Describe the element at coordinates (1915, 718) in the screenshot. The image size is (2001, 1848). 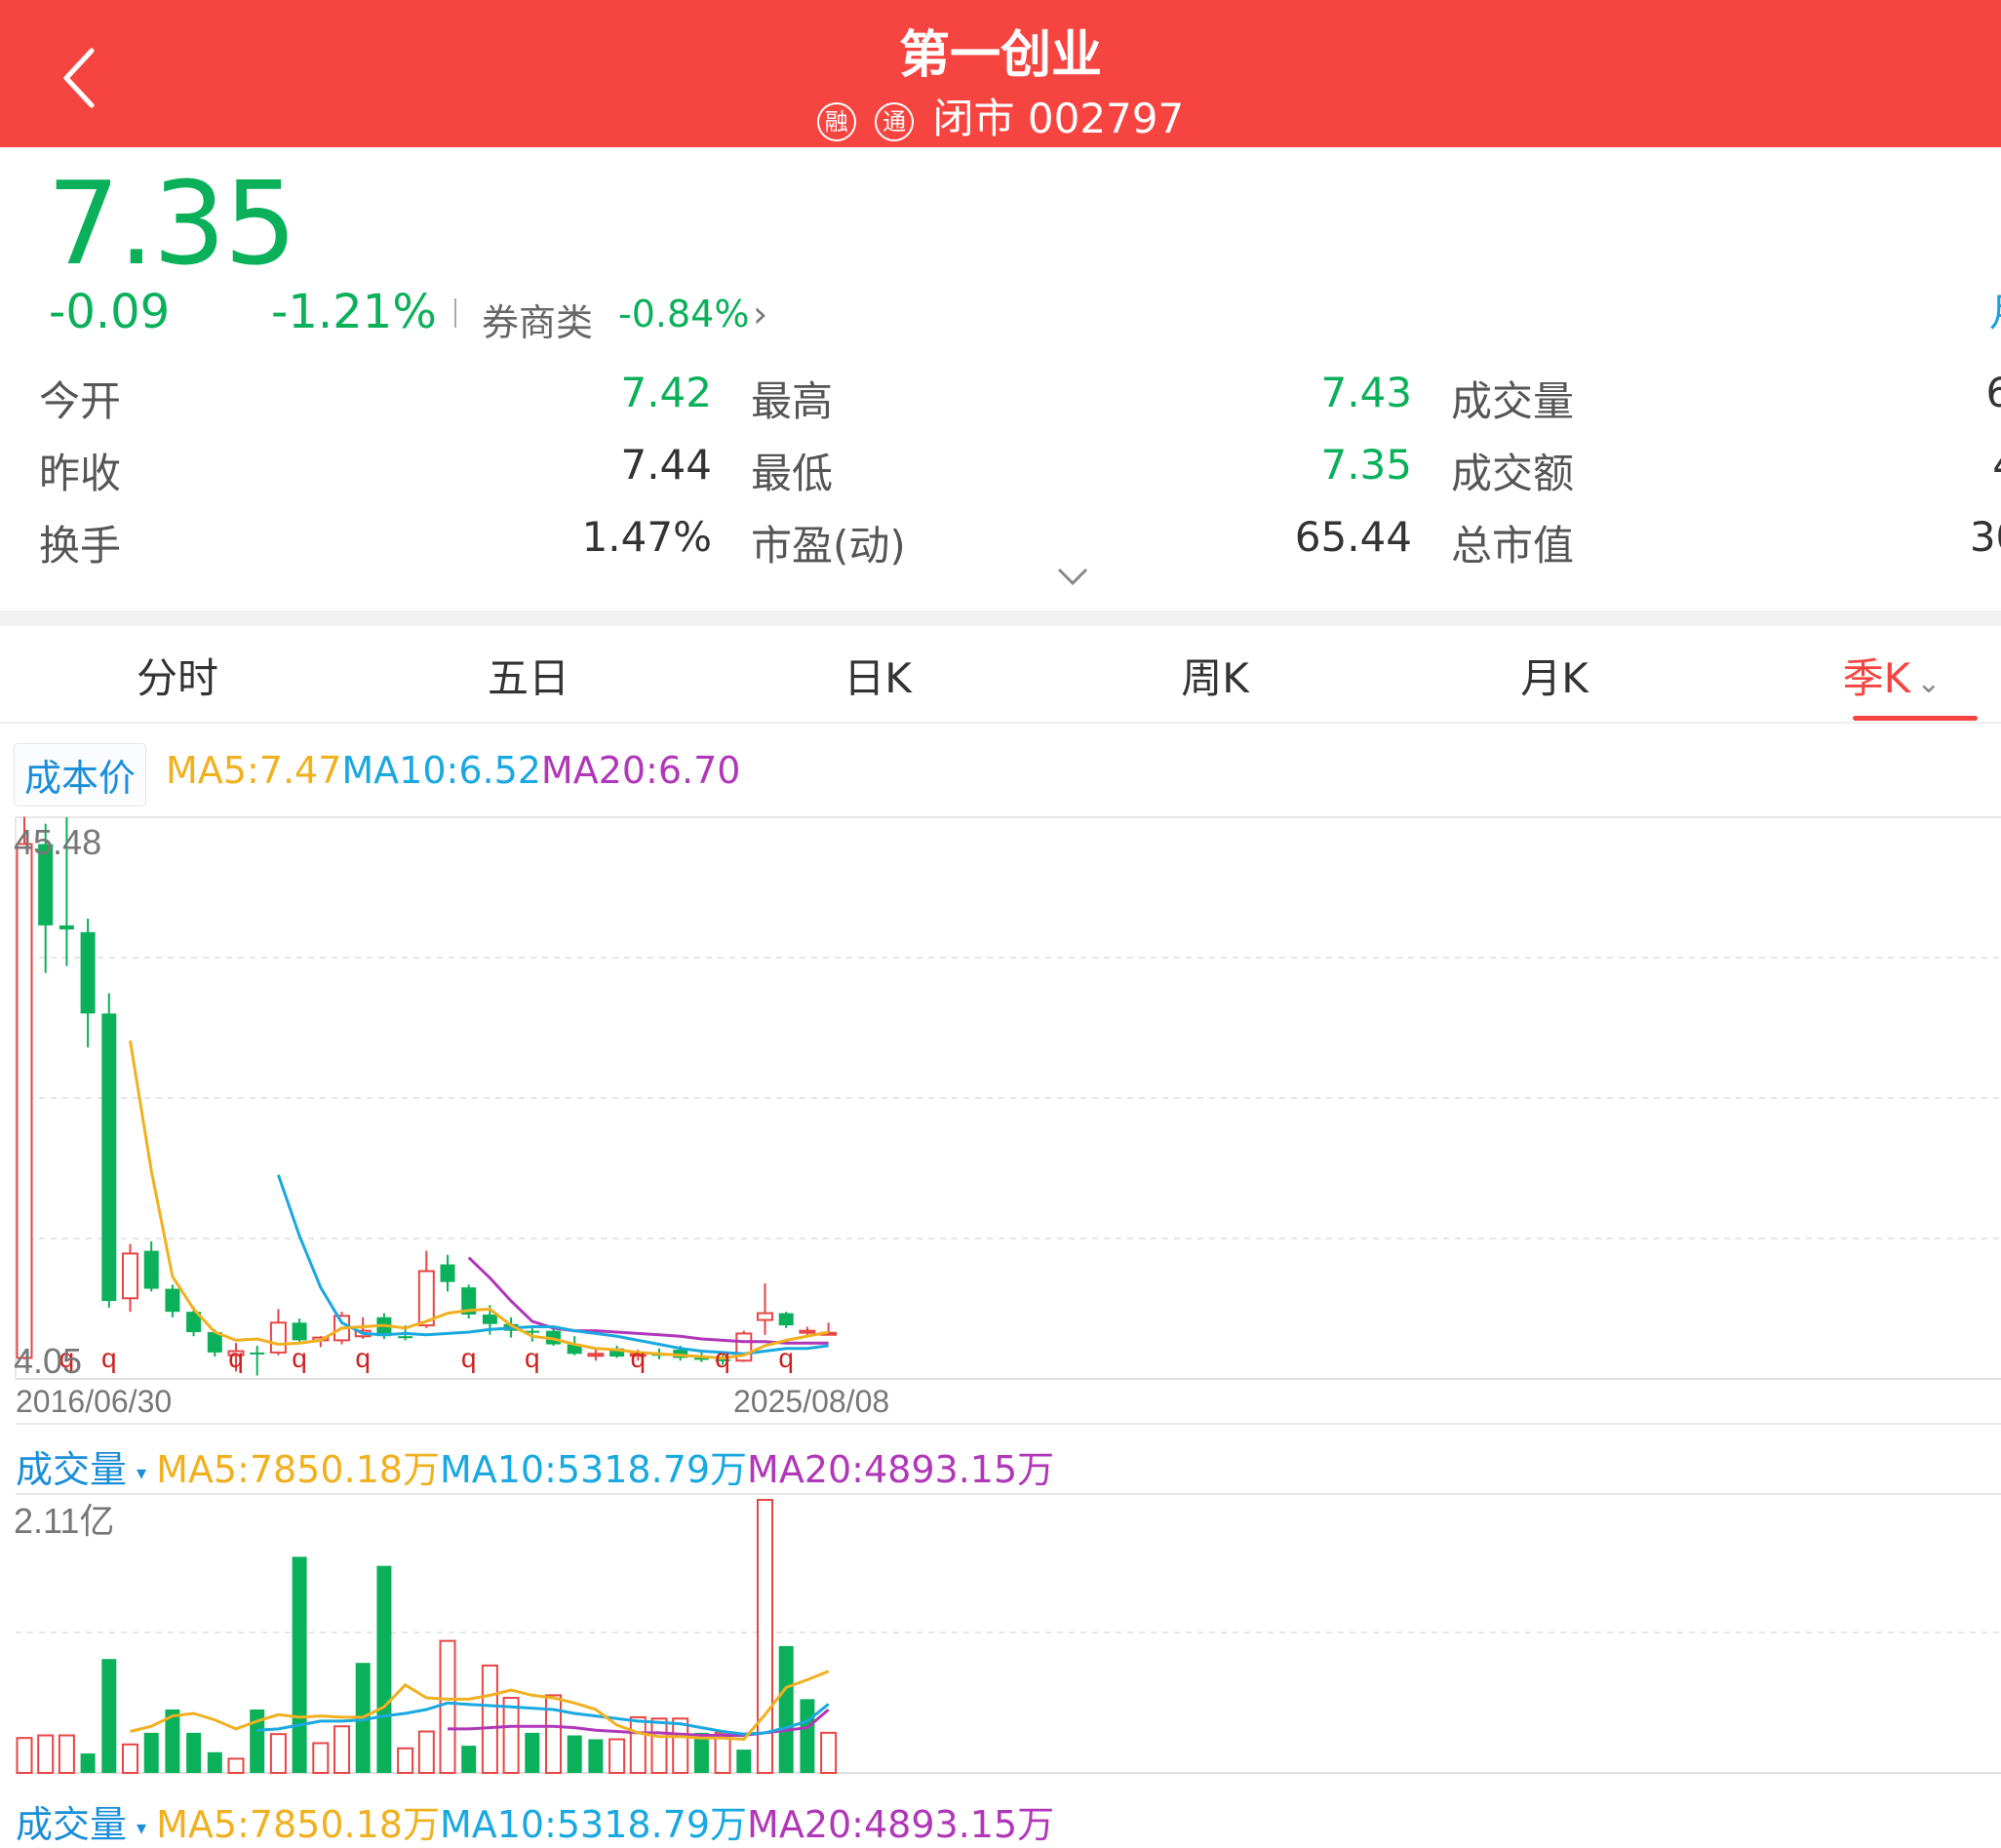
I see `active-tab-indicator` at that location.